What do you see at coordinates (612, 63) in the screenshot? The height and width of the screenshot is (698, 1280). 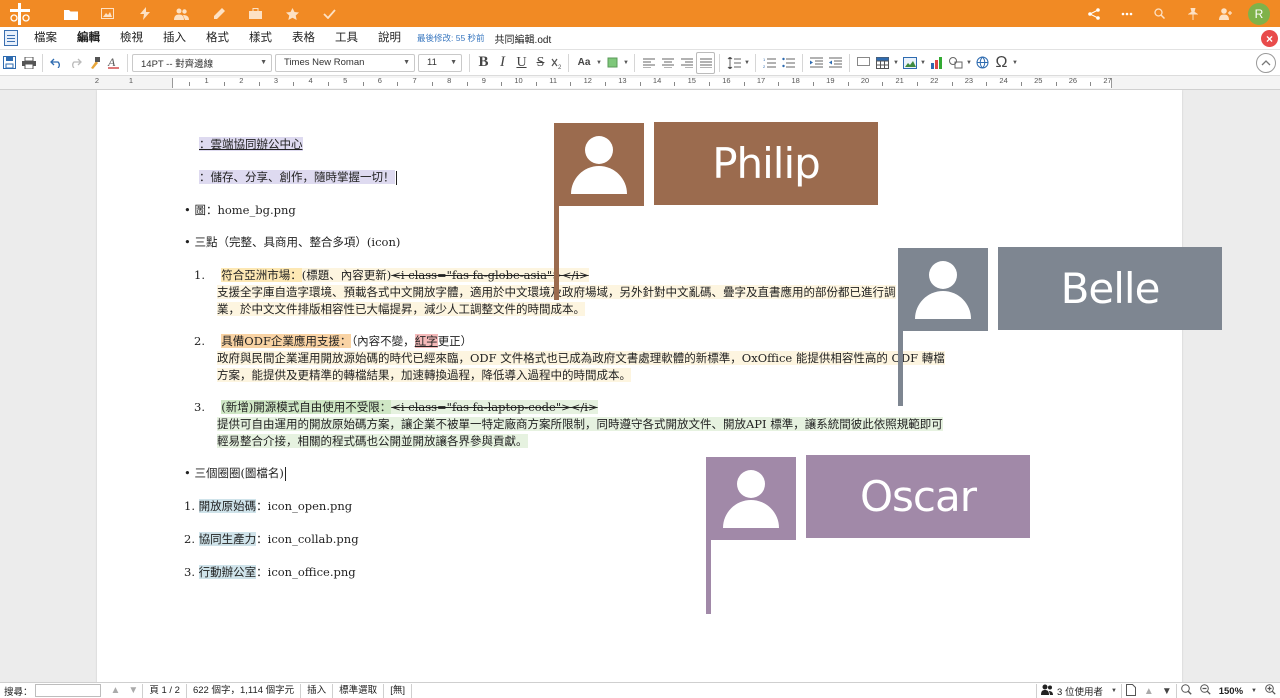 I see `highlight-color-icon` at bounding box center [612, 63].